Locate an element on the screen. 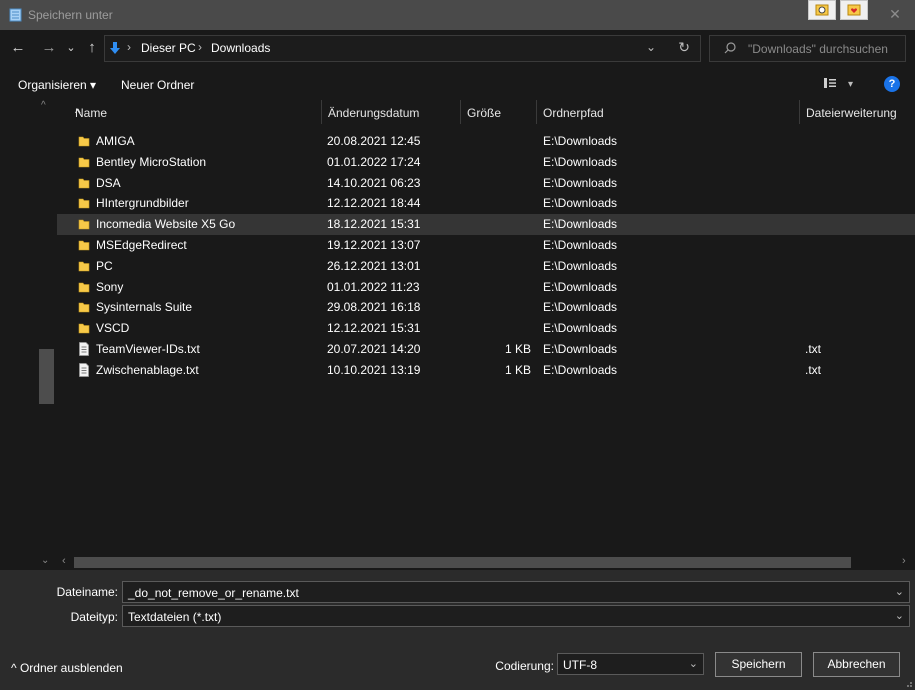  file-name: Sysinternals Suite is located at coordinates (144, 307).